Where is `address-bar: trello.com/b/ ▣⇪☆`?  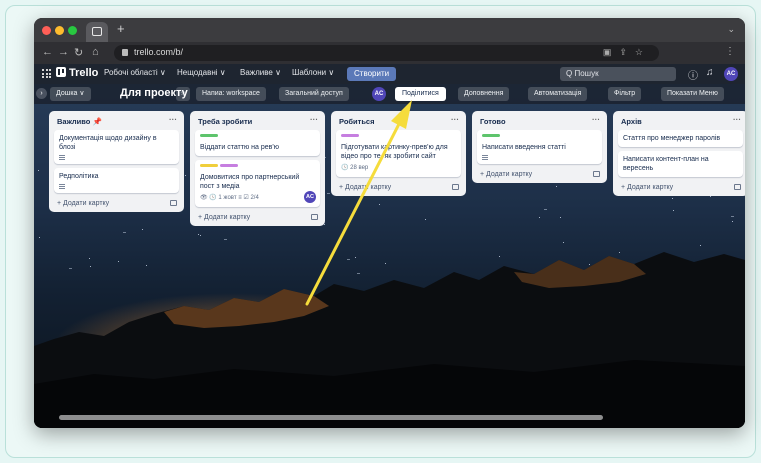 address-bar: trello.com/b/ ▣⇪☆ is located at coordinates (386, 53).